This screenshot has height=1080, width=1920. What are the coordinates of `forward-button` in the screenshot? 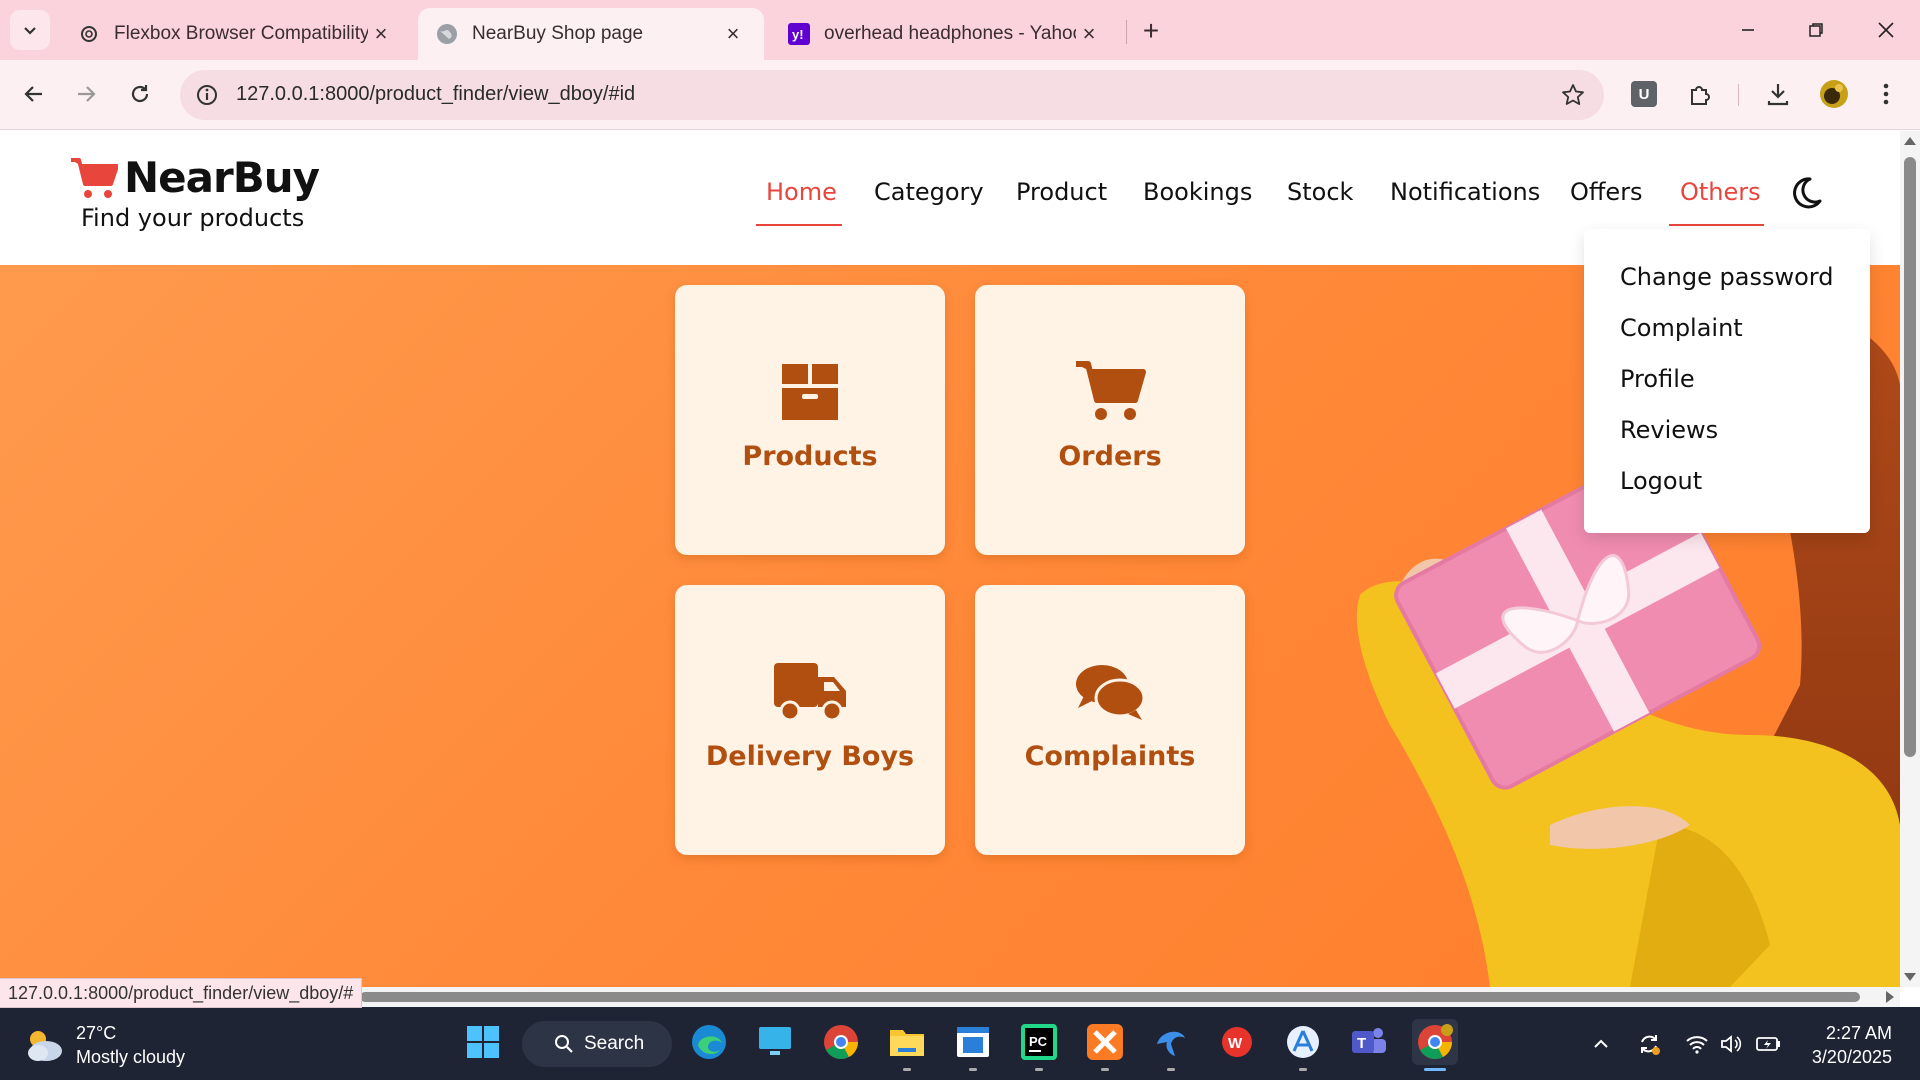 It's located at (86, 94).